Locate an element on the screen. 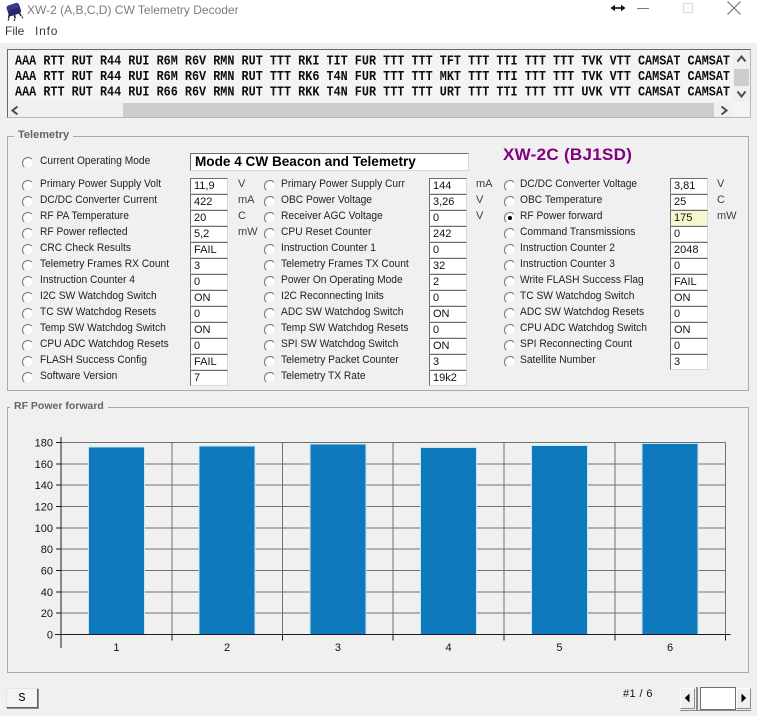  svg-text: 80 is located at coordinates (47, 550).